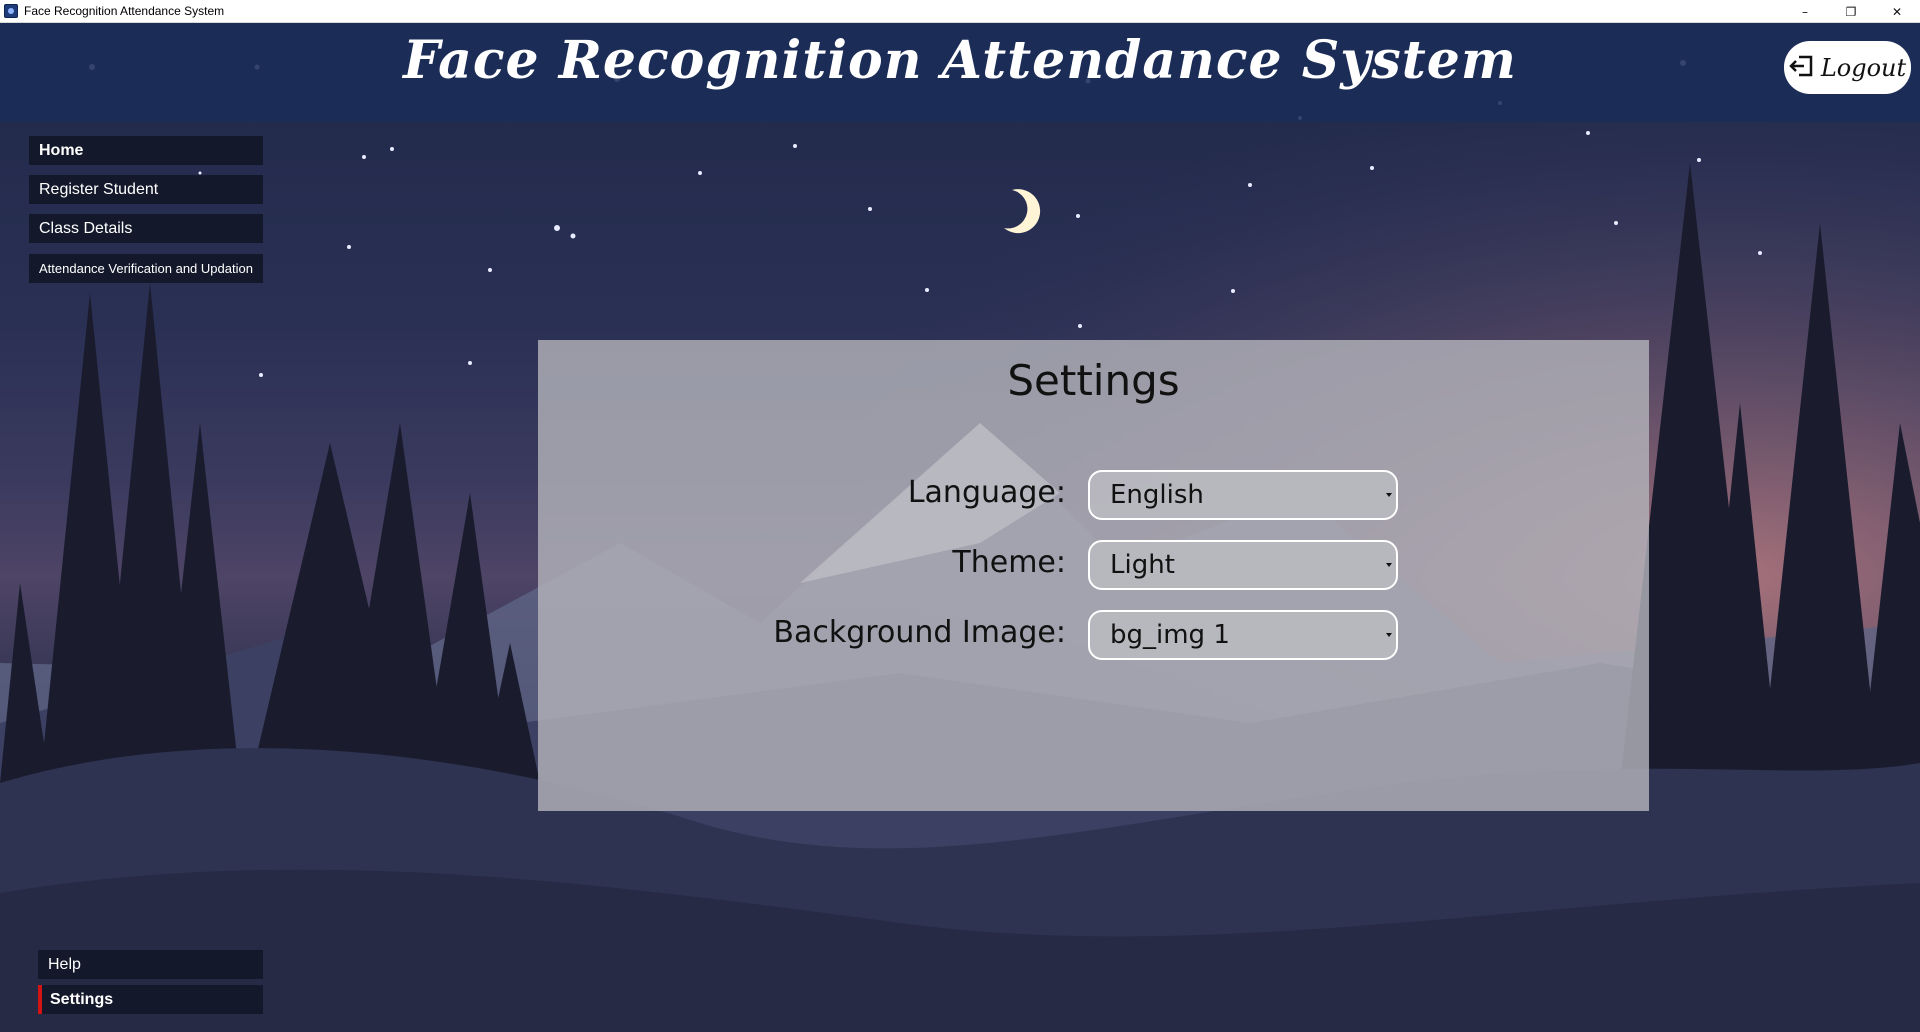  I want to click on background-image-select: bg_img 1, so click(1243, 635).